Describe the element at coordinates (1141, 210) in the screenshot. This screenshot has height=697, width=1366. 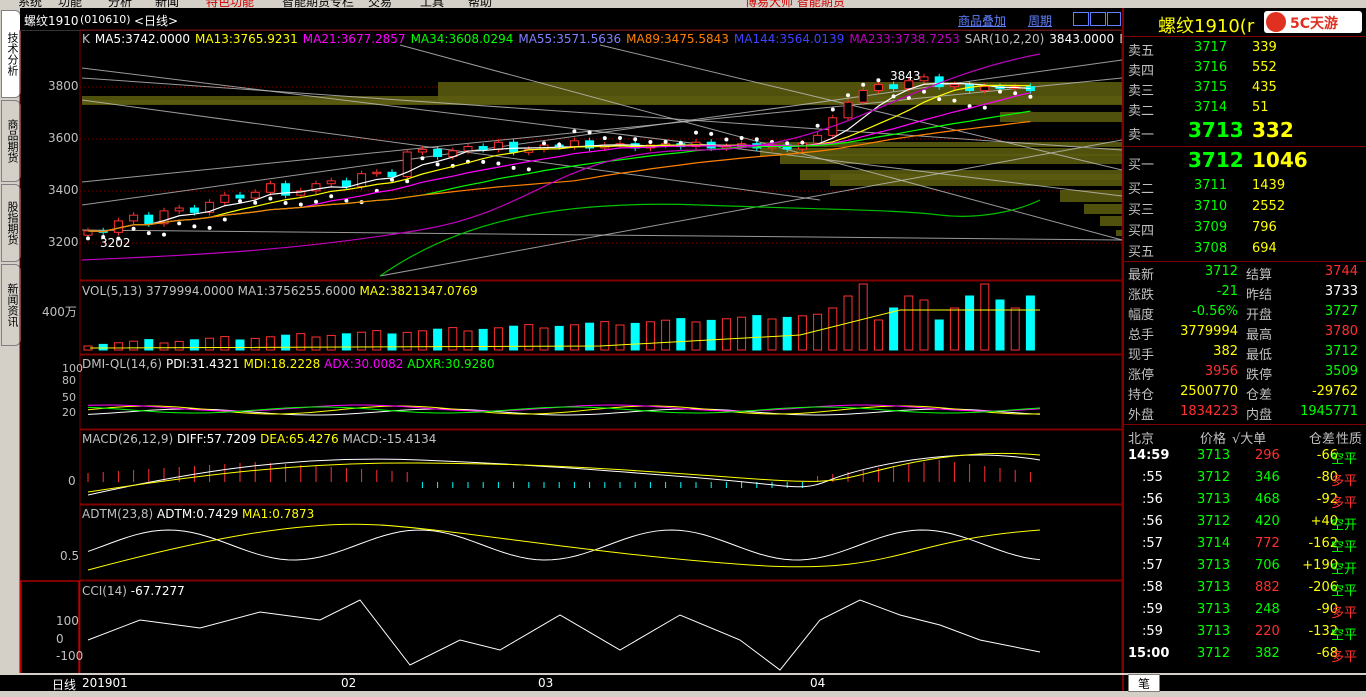
I see `bid-label: 买三` at that location.